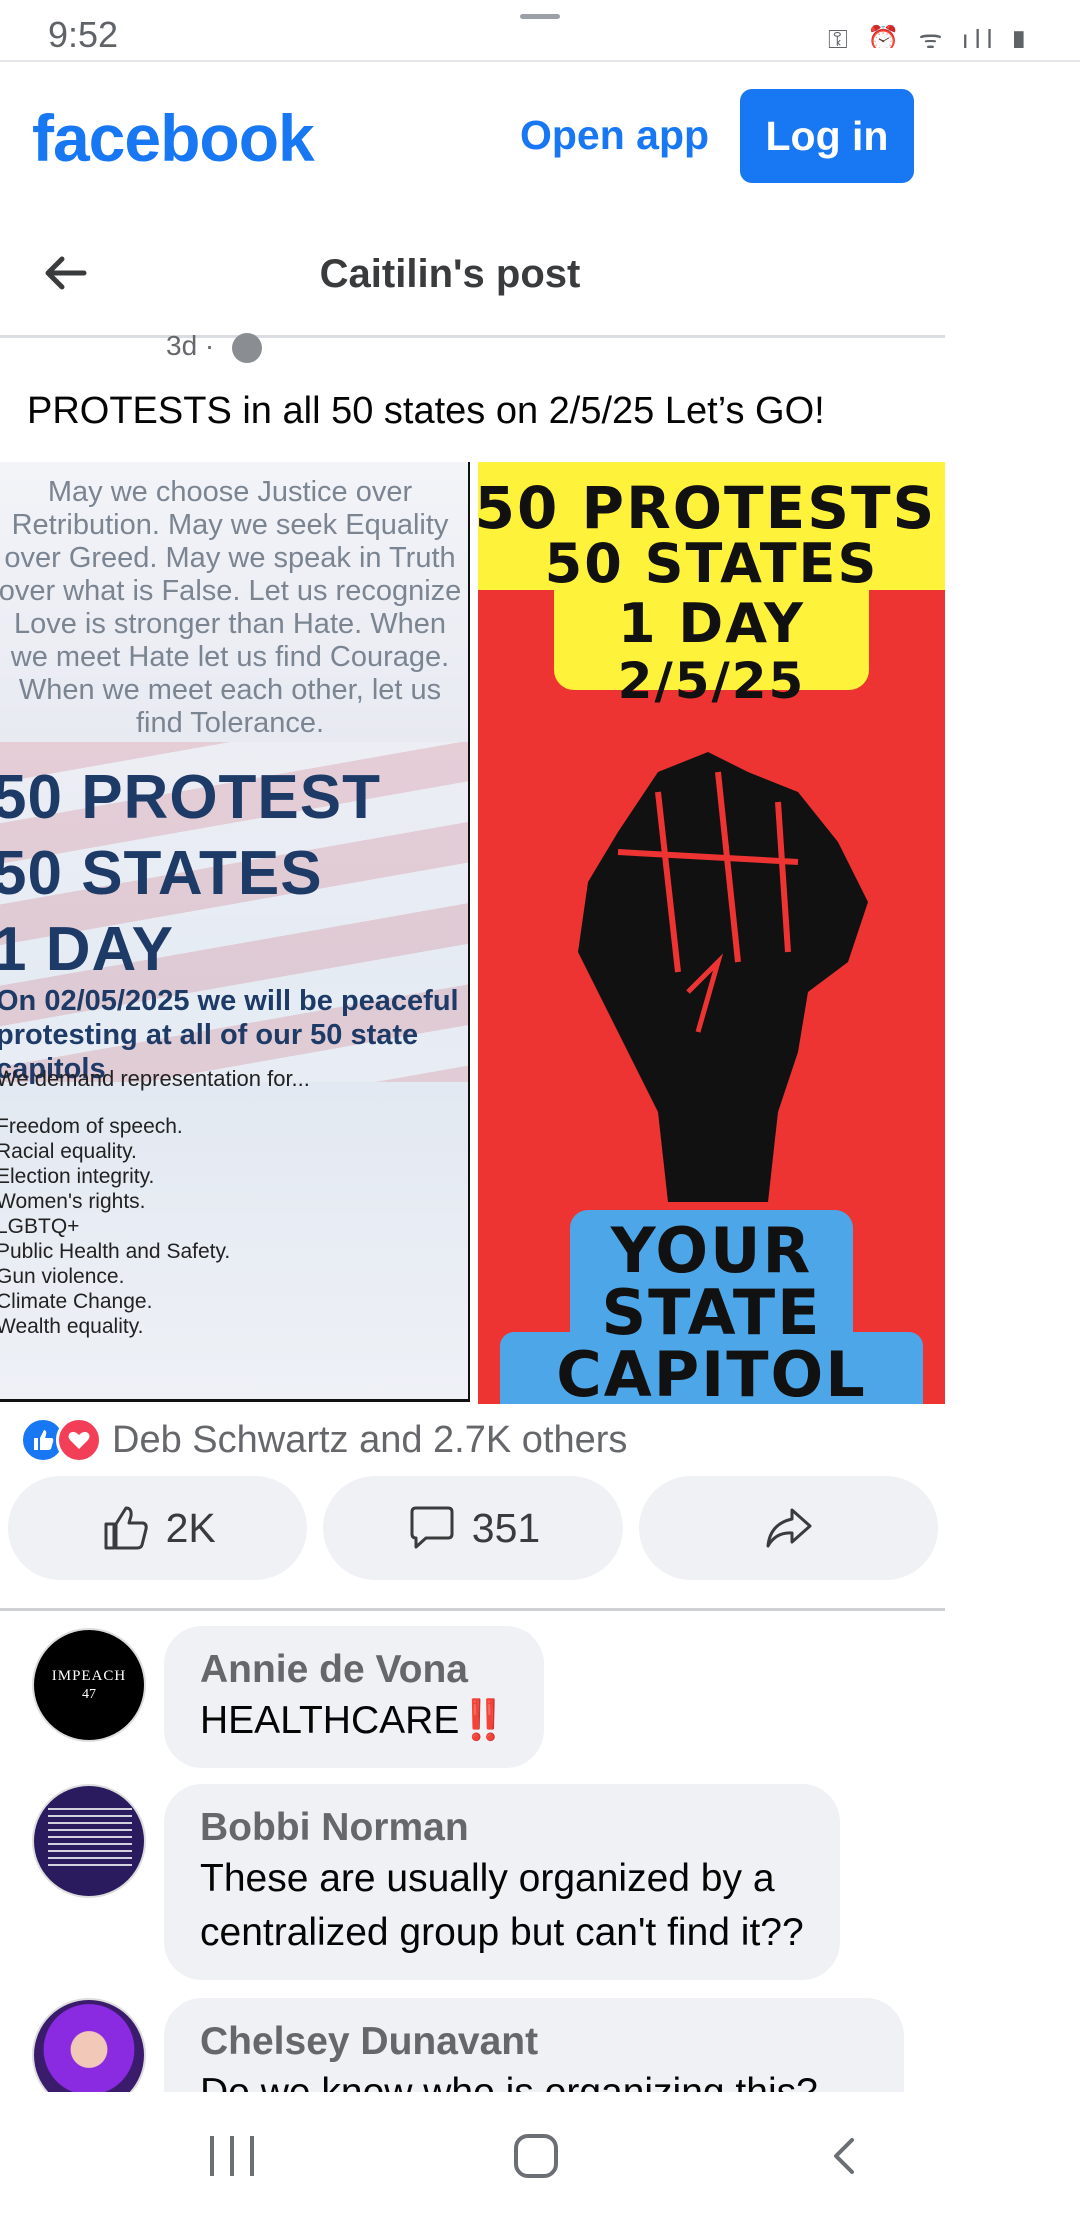  What do you see at coordinates (534, 2079) in the screenshot?
I see `comment-text: Do we know who is organizing this?` at bounding box center [534, 2079].